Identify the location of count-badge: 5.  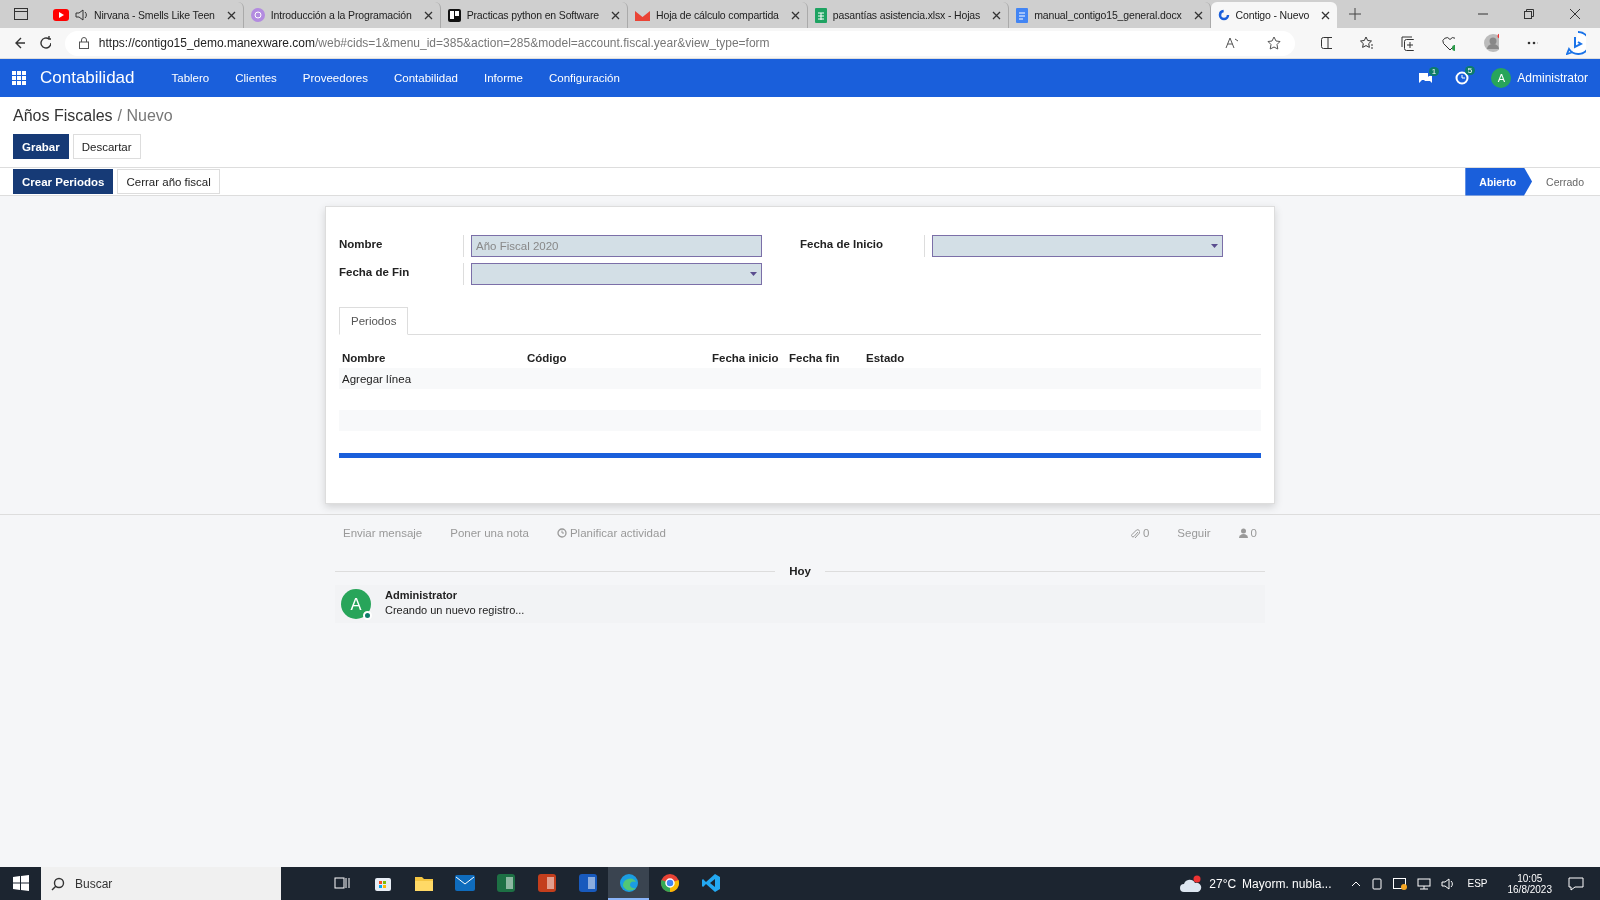
(1470, 70).